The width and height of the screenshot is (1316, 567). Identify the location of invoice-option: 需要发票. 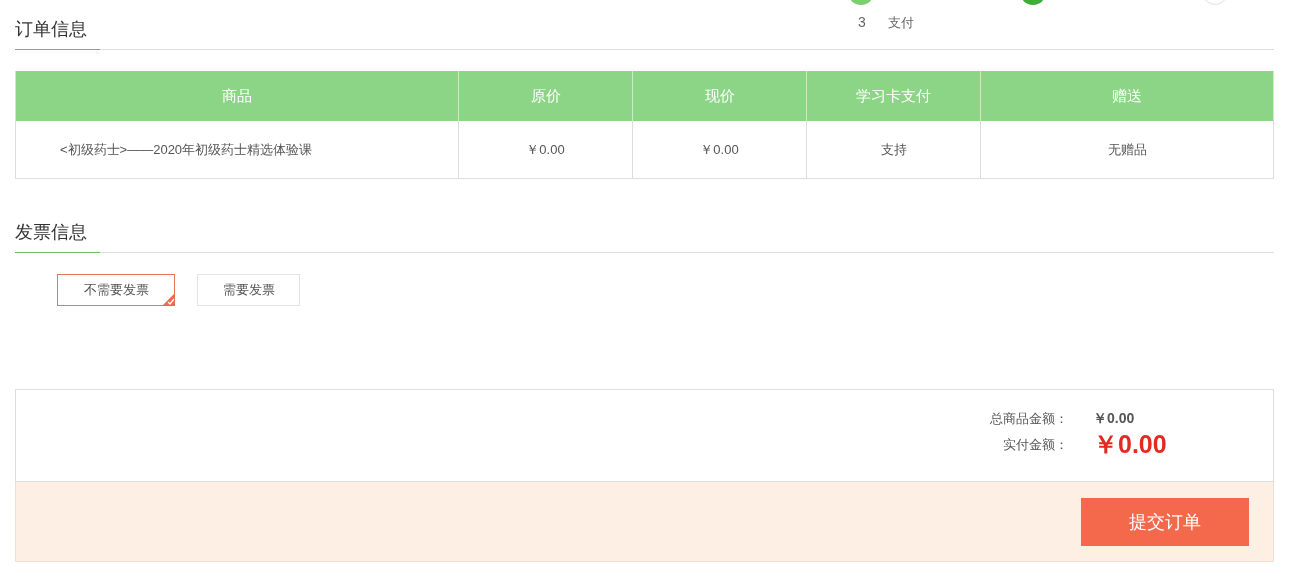
(248, 290).